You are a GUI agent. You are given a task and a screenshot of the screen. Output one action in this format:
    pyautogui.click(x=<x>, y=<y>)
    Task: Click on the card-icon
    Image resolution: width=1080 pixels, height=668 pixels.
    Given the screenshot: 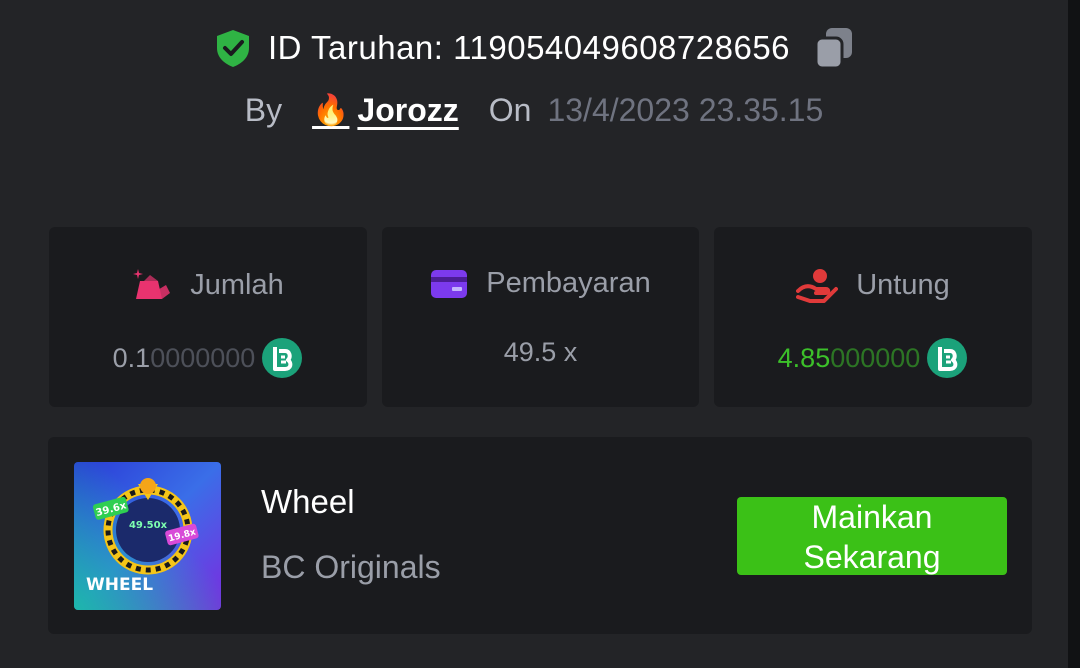 What is the action you would take?
    pyautogui.click(x=449, y=283)
    